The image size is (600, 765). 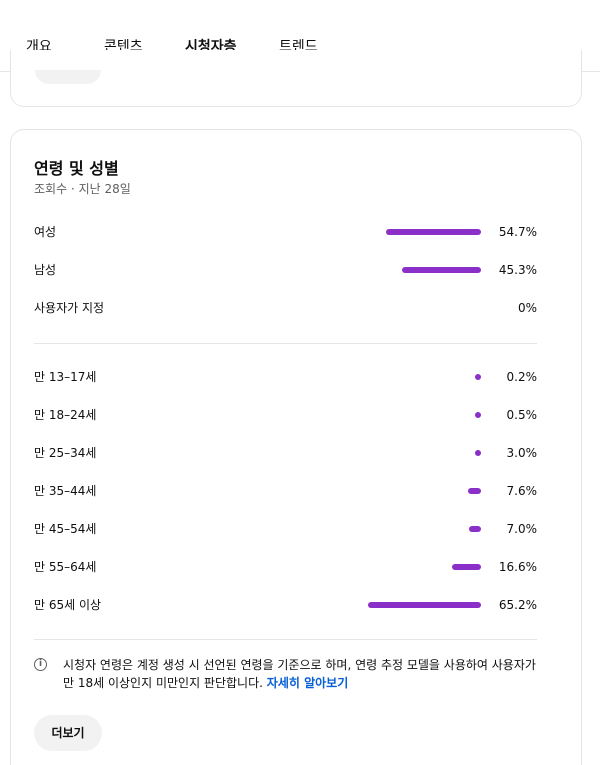 I want to click on info-icon: i, so click(x=40, y=664).